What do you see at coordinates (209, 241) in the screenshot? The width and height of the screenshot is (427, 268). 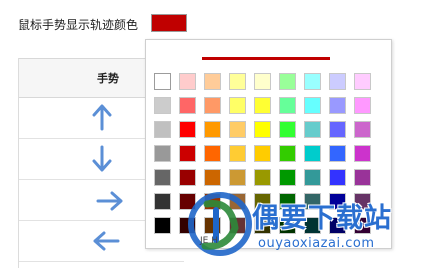 I see `watermark-partial-text: JE H` at bounding box center [209, 241].